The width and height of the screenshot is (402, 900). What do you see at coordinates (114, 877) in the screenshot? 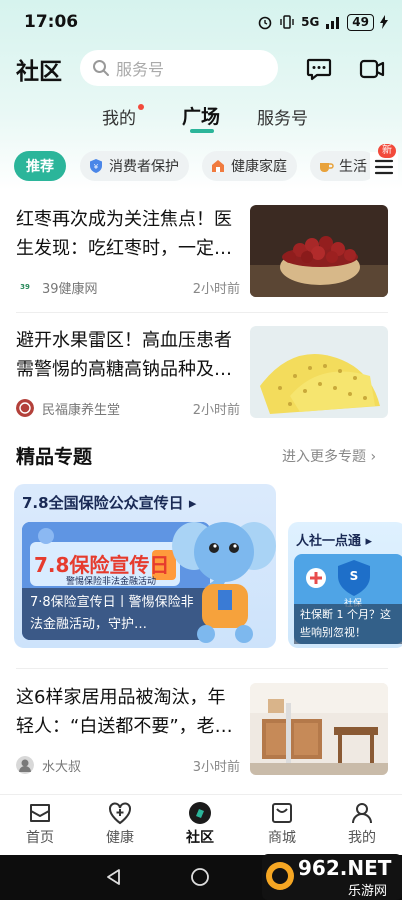
I see `back-icon` at bounding box center [114, 877].